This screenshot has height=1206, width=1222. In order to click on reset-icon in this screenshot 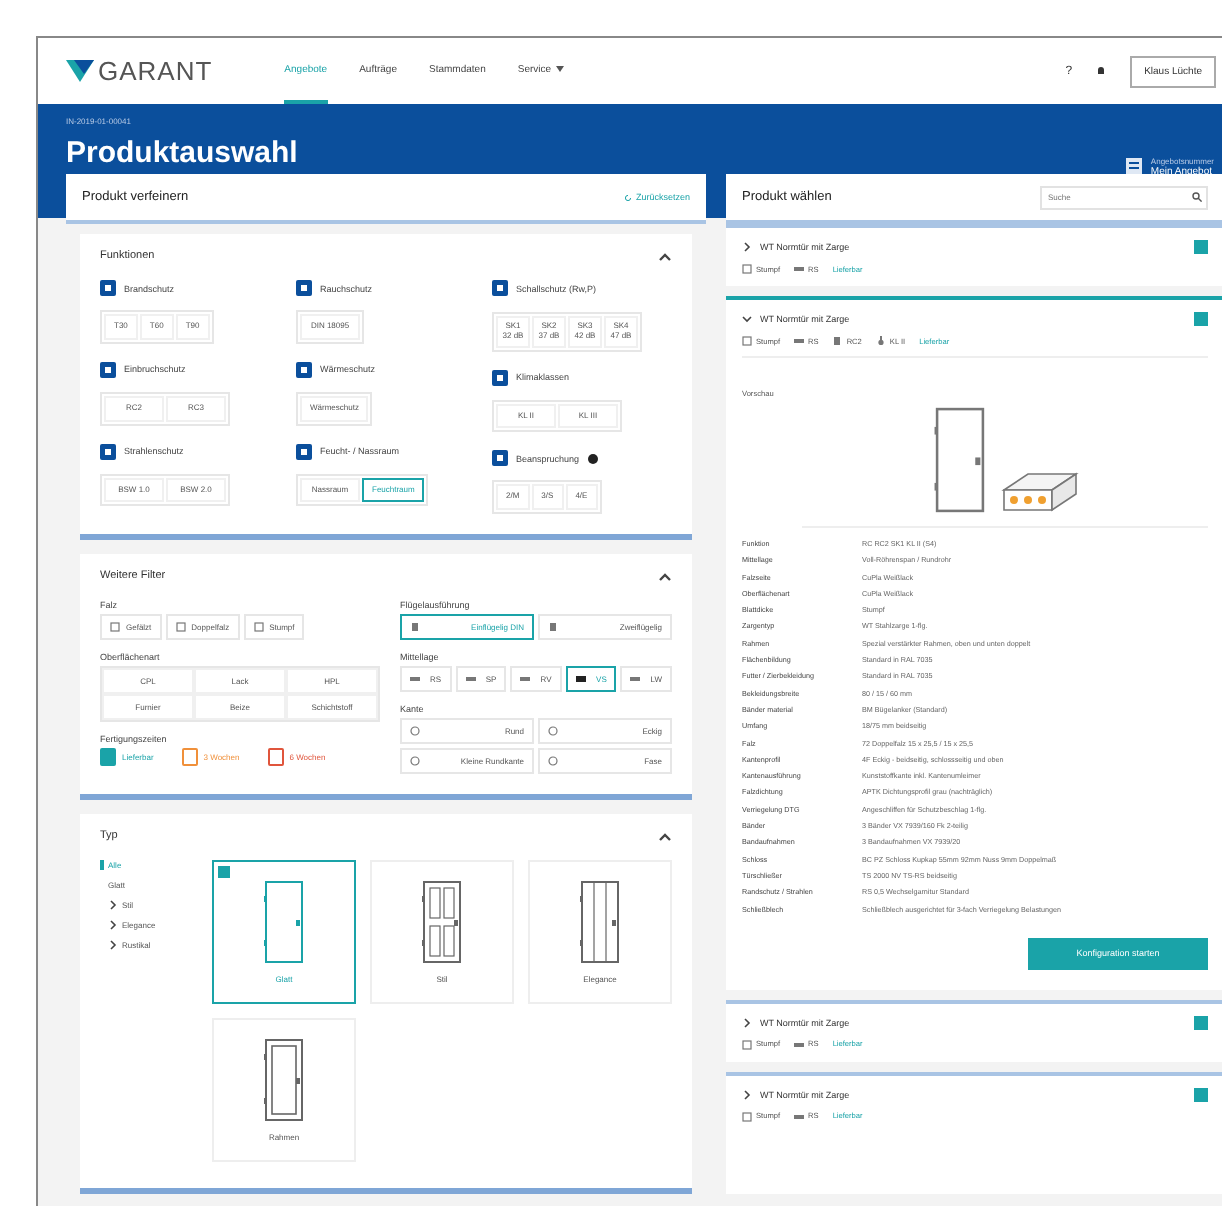, I will do `click(627, 197)`.